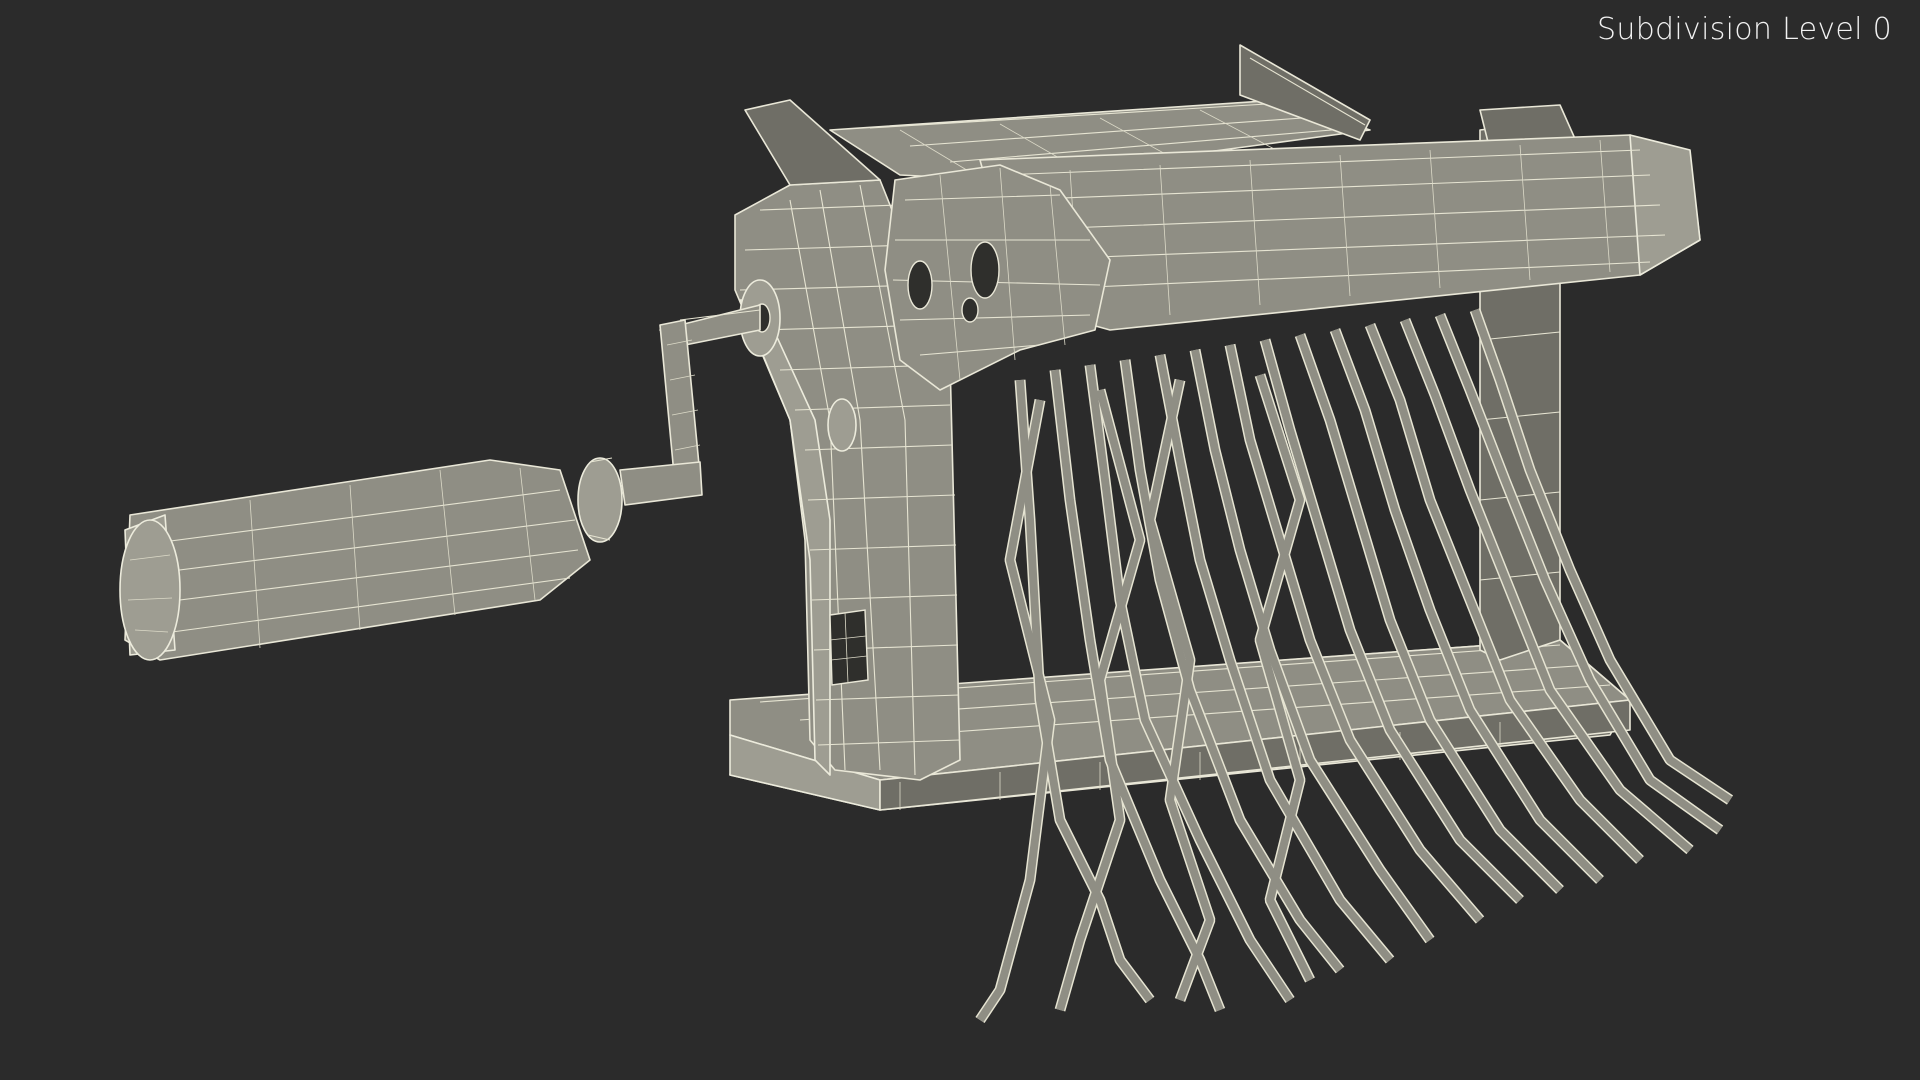  What do you see at coordinates (440, 482) in the screenshot?
I see `crank-handle` at bounding box center [440, 482].